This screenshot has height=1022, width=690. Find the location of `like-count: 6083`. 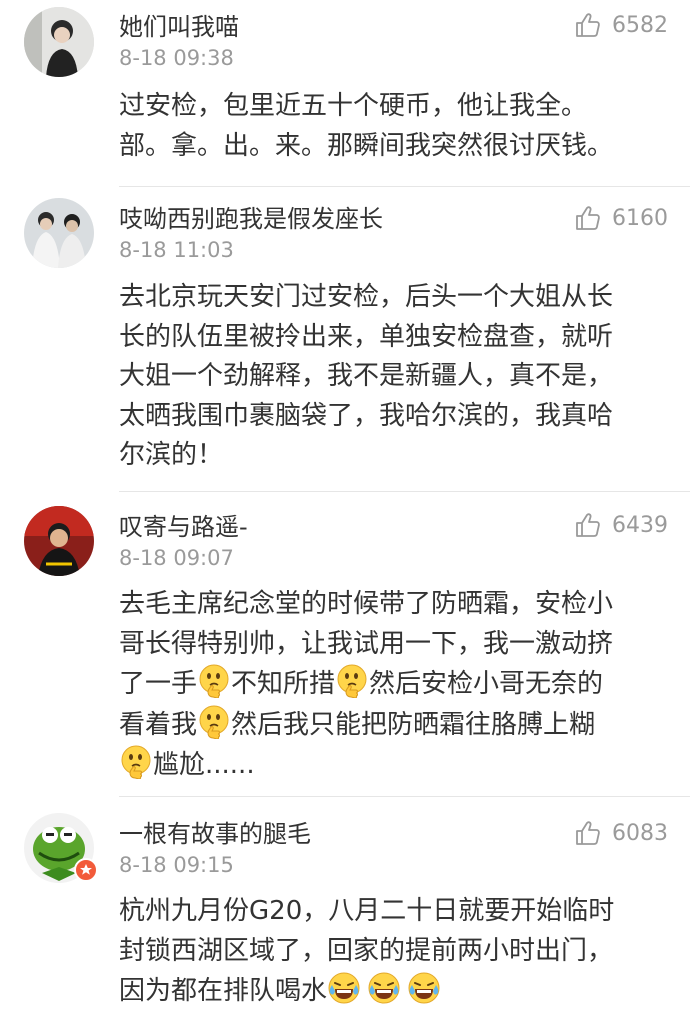

like-count: 6083 is located at coordinates (640, 833).